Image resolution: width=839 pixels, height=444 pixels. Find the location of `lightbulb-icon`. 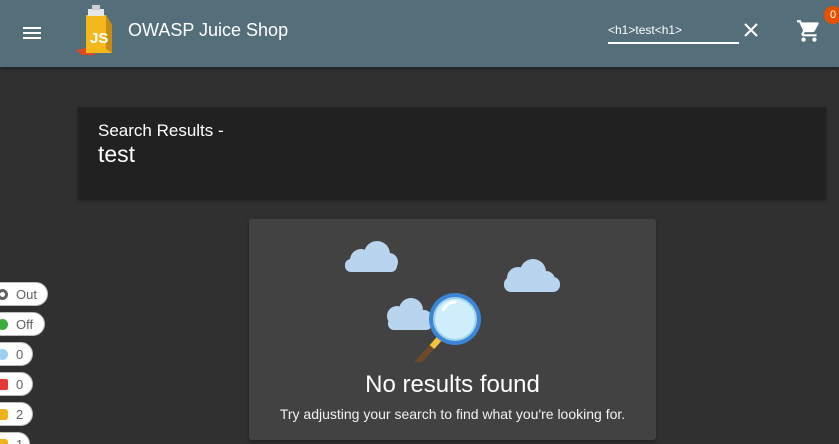

lightbulb-icon is located at coordinates (4, 354).